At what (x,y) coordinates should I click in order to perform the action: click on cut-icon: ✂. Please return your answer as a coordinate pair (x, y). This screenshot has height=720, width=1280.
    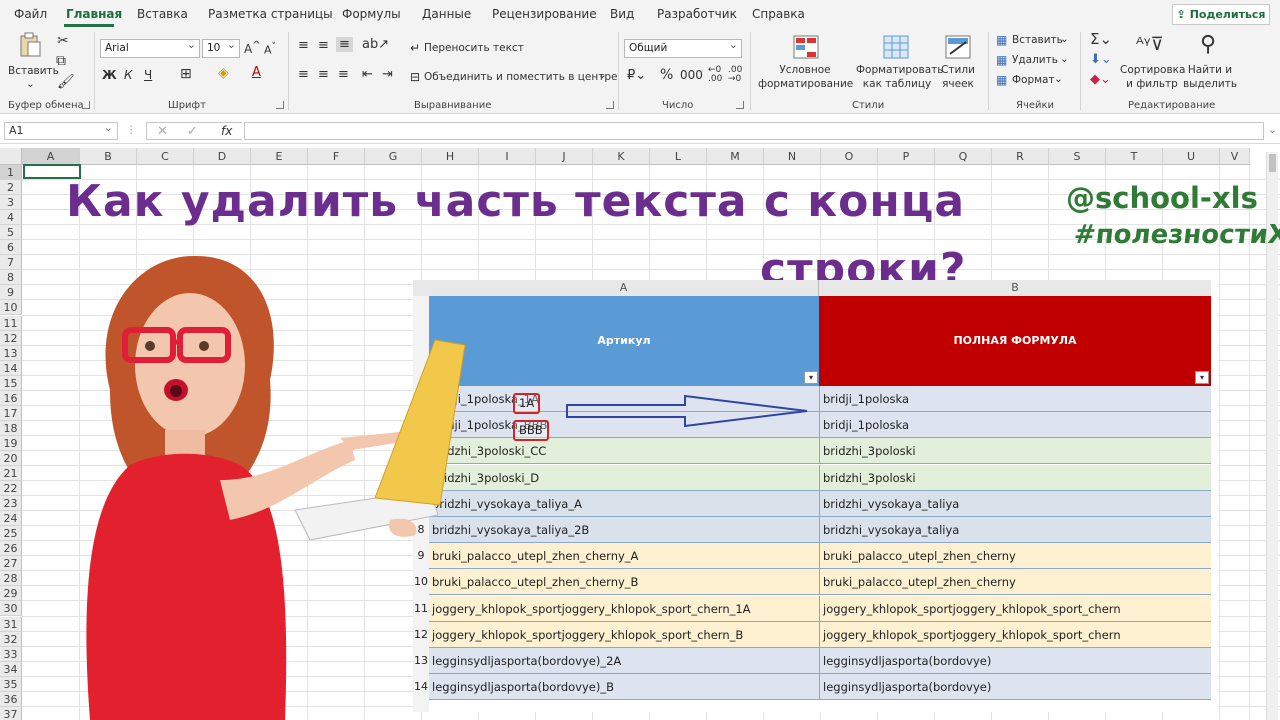
    Looking at the image, I should click on (63, 41).